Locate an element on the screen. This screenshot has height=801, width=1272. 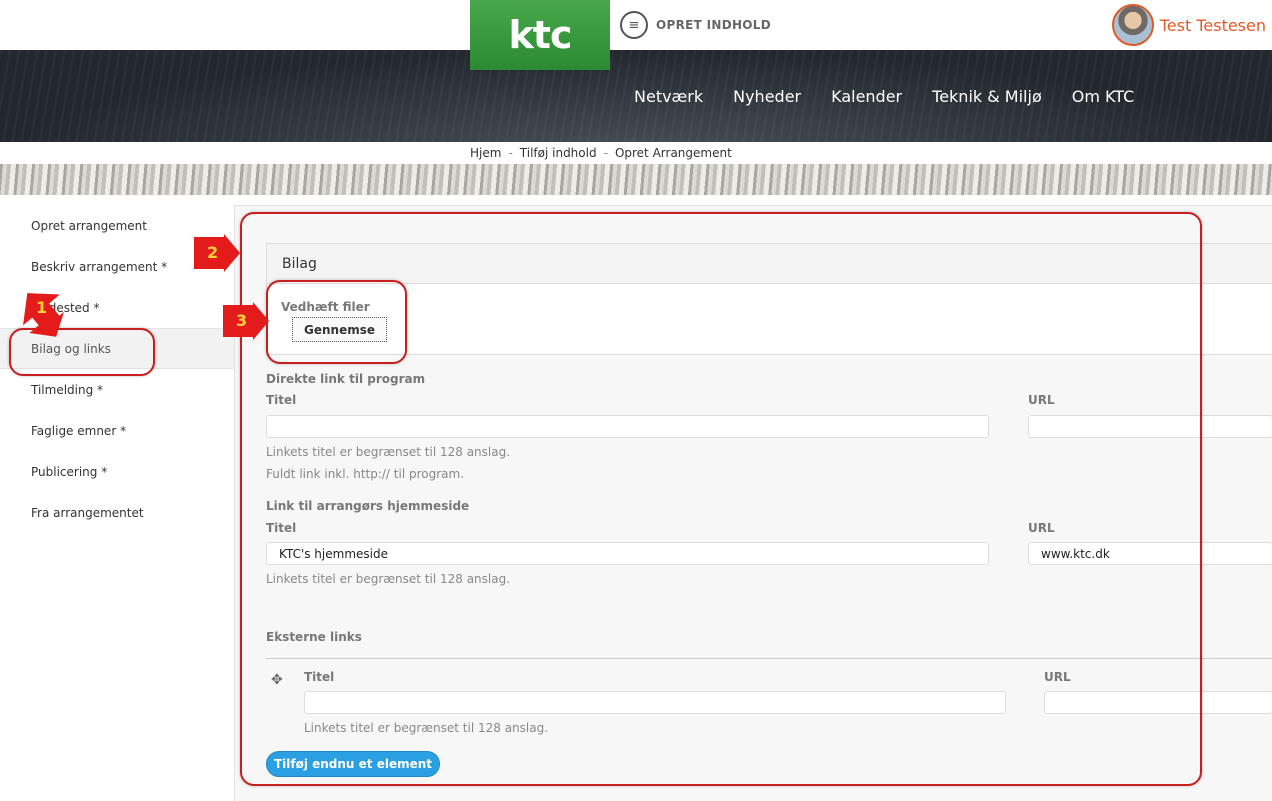
sidebar-item-fra-arrangementet: Fra arrangementet is located at coordinates (117, 512).